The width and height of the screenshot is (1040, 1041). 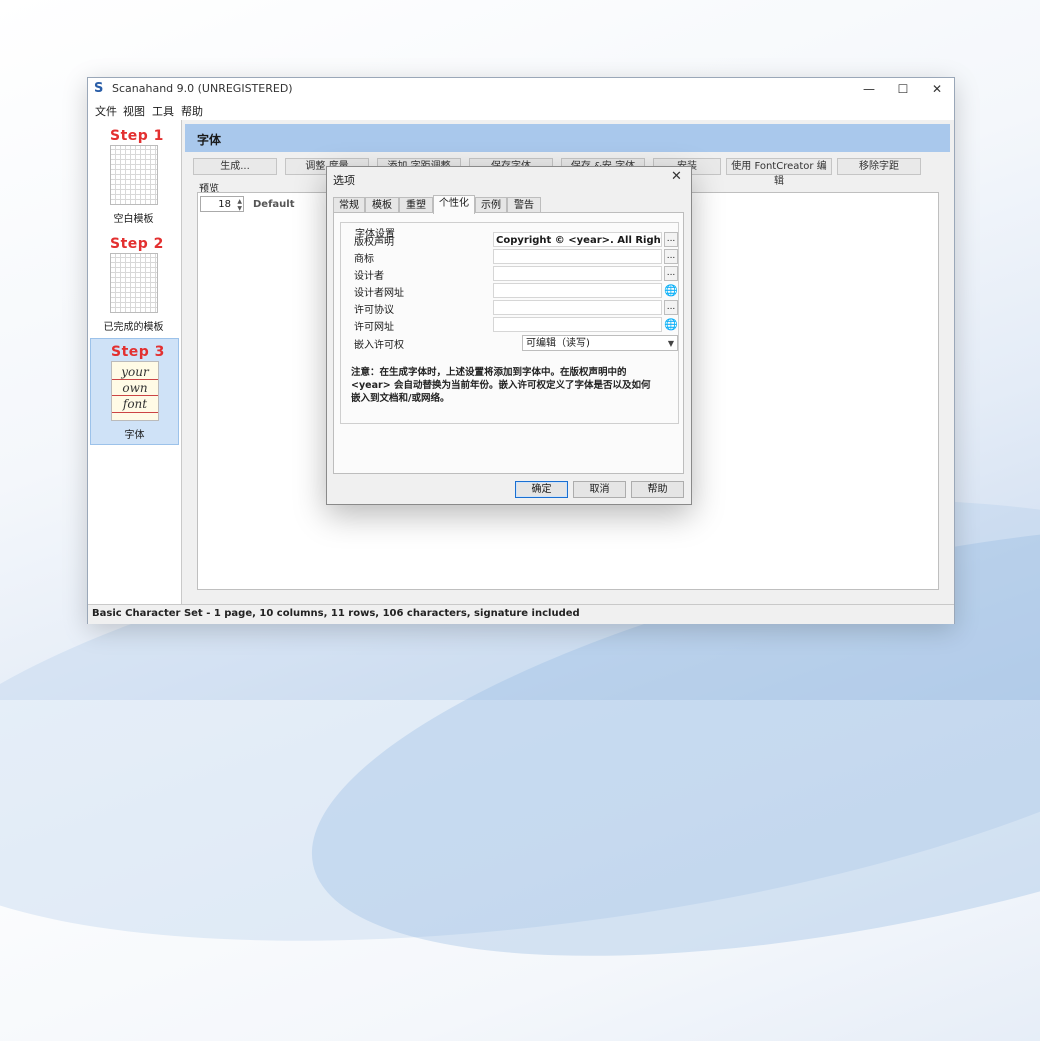 I want to click on menu-view: 视图, so click(x=134, y=111).